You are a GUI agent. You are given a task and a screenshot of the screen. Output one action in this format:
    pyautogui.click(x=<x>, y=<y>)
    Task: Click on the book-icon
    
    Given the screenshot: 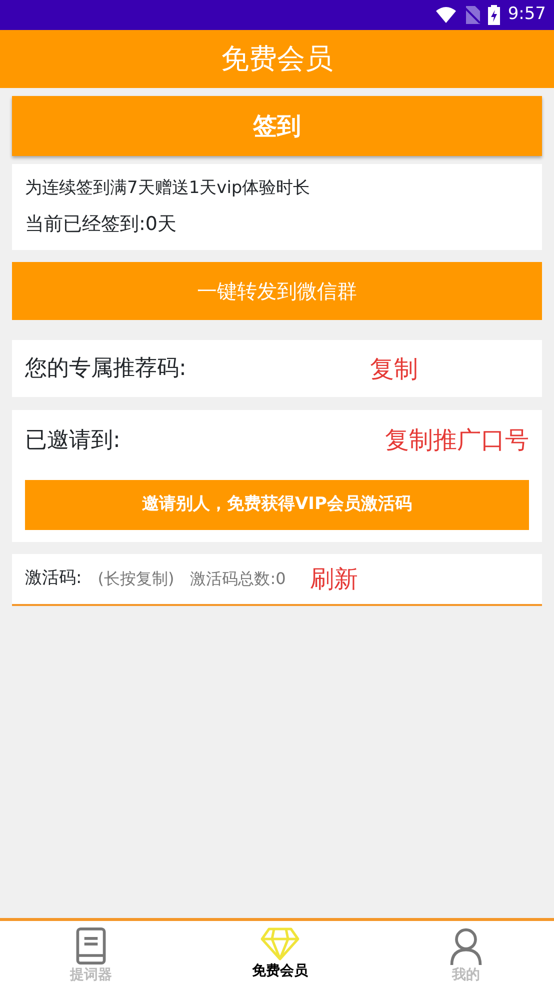 What is the action you would take?
    pyautogui.click(x=91, y=946)
    